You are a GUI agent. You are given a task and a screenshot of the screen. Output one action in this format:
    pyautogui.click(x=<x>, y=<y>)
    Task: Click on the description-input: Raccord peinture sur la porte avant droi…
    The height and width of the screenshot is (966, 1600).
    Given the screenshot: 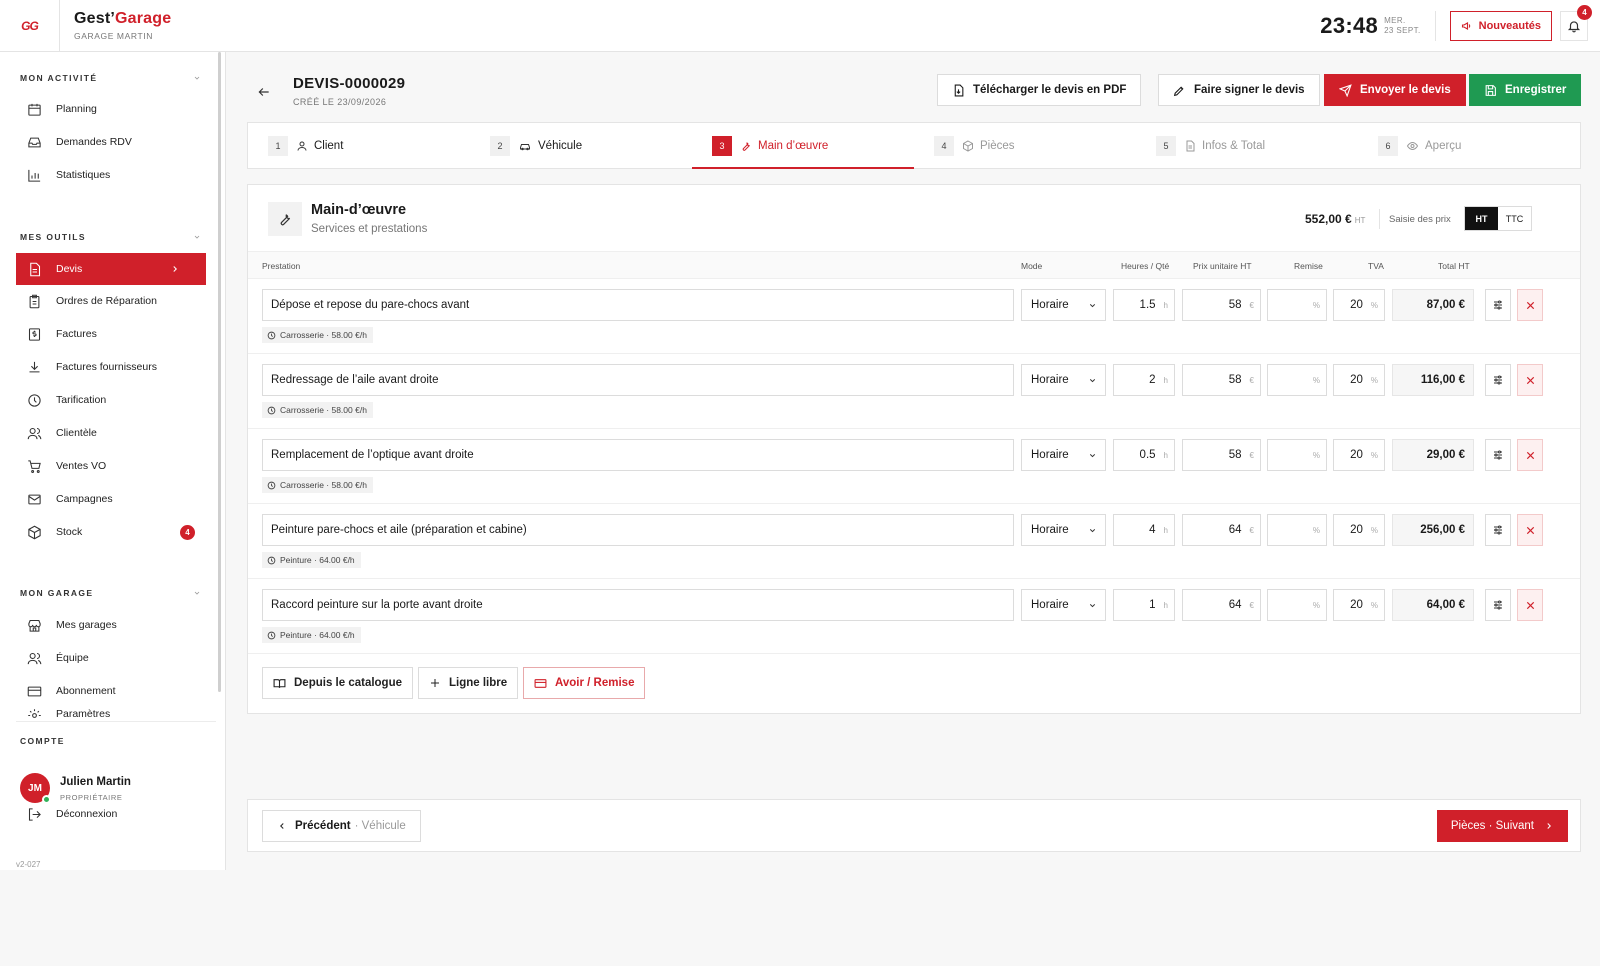 What is the action you would take?
    pyautogui.click(x=638, y=605)
    